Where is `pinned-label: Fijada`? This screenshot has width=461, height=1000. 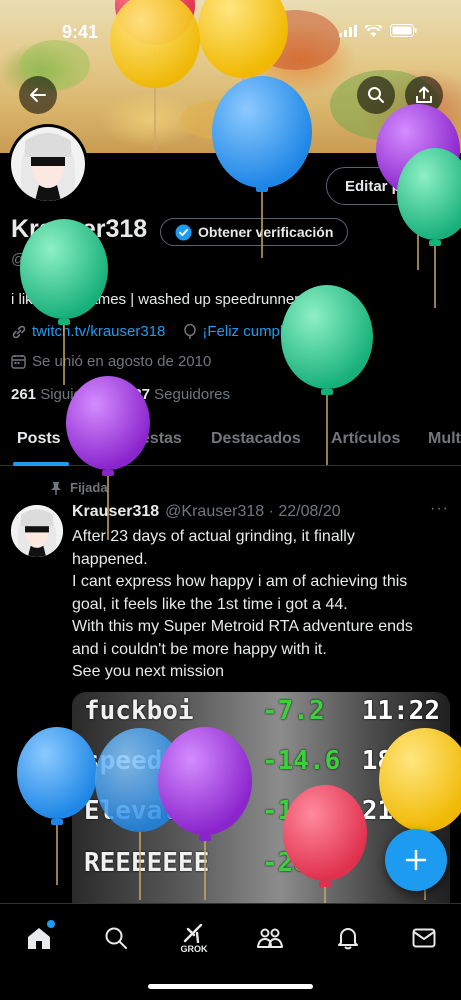 pinned-label: Fijada is located at coordinates (79, 487).